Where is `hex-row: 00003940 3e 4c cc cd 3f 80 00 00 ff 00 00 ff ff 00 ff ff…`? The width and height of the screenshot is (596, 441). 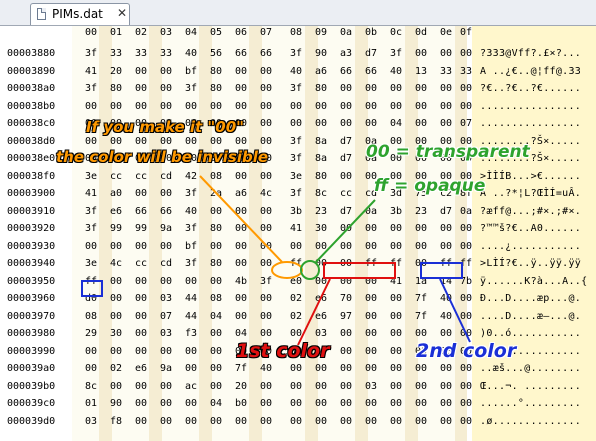
hex-row: 00003940 3e 4c cc cd 3f 80 00 00 ff 00 00 ff ff 00 ff ff… is located at coordinates (298, 264).